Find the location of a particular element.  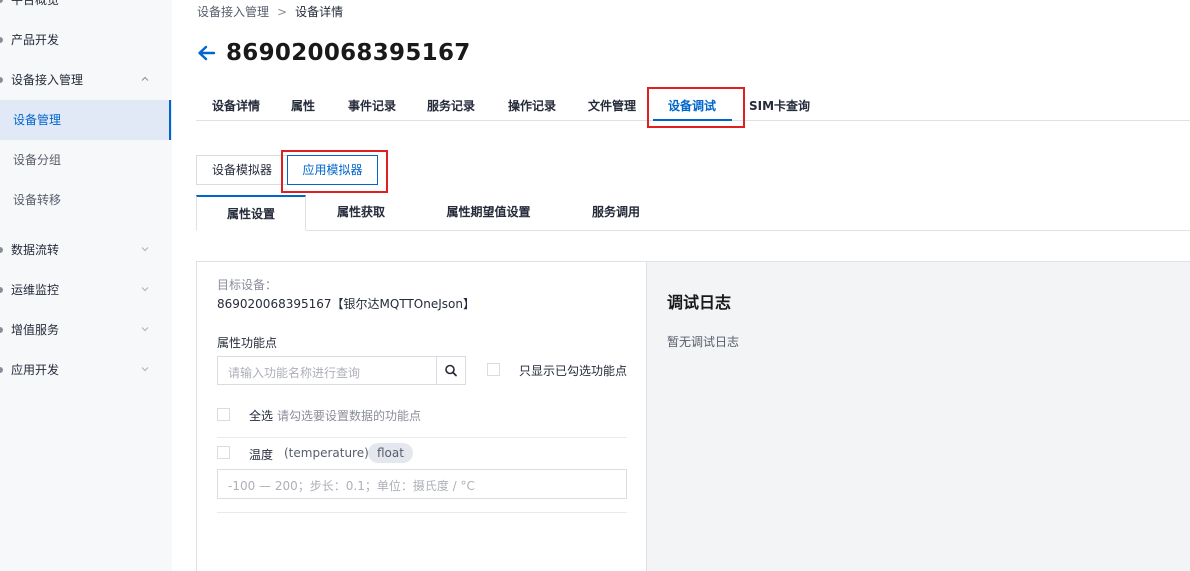

property-tabs: 属性设置 属性获取 属性期望值设置 服务调用 is located at coordinates (693, 213).